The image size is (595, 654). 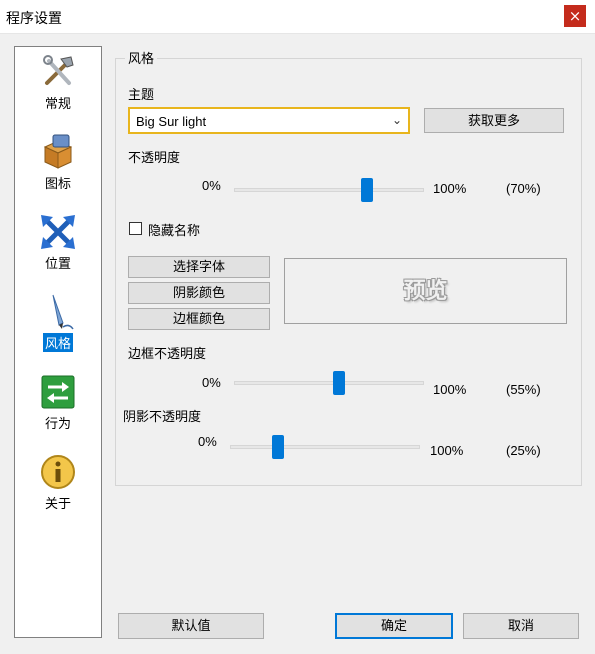 What do you see at coordinates (329, 383) in the screenshot?
I see `border-opacity-slider-track` at bounding box center [329, 383].